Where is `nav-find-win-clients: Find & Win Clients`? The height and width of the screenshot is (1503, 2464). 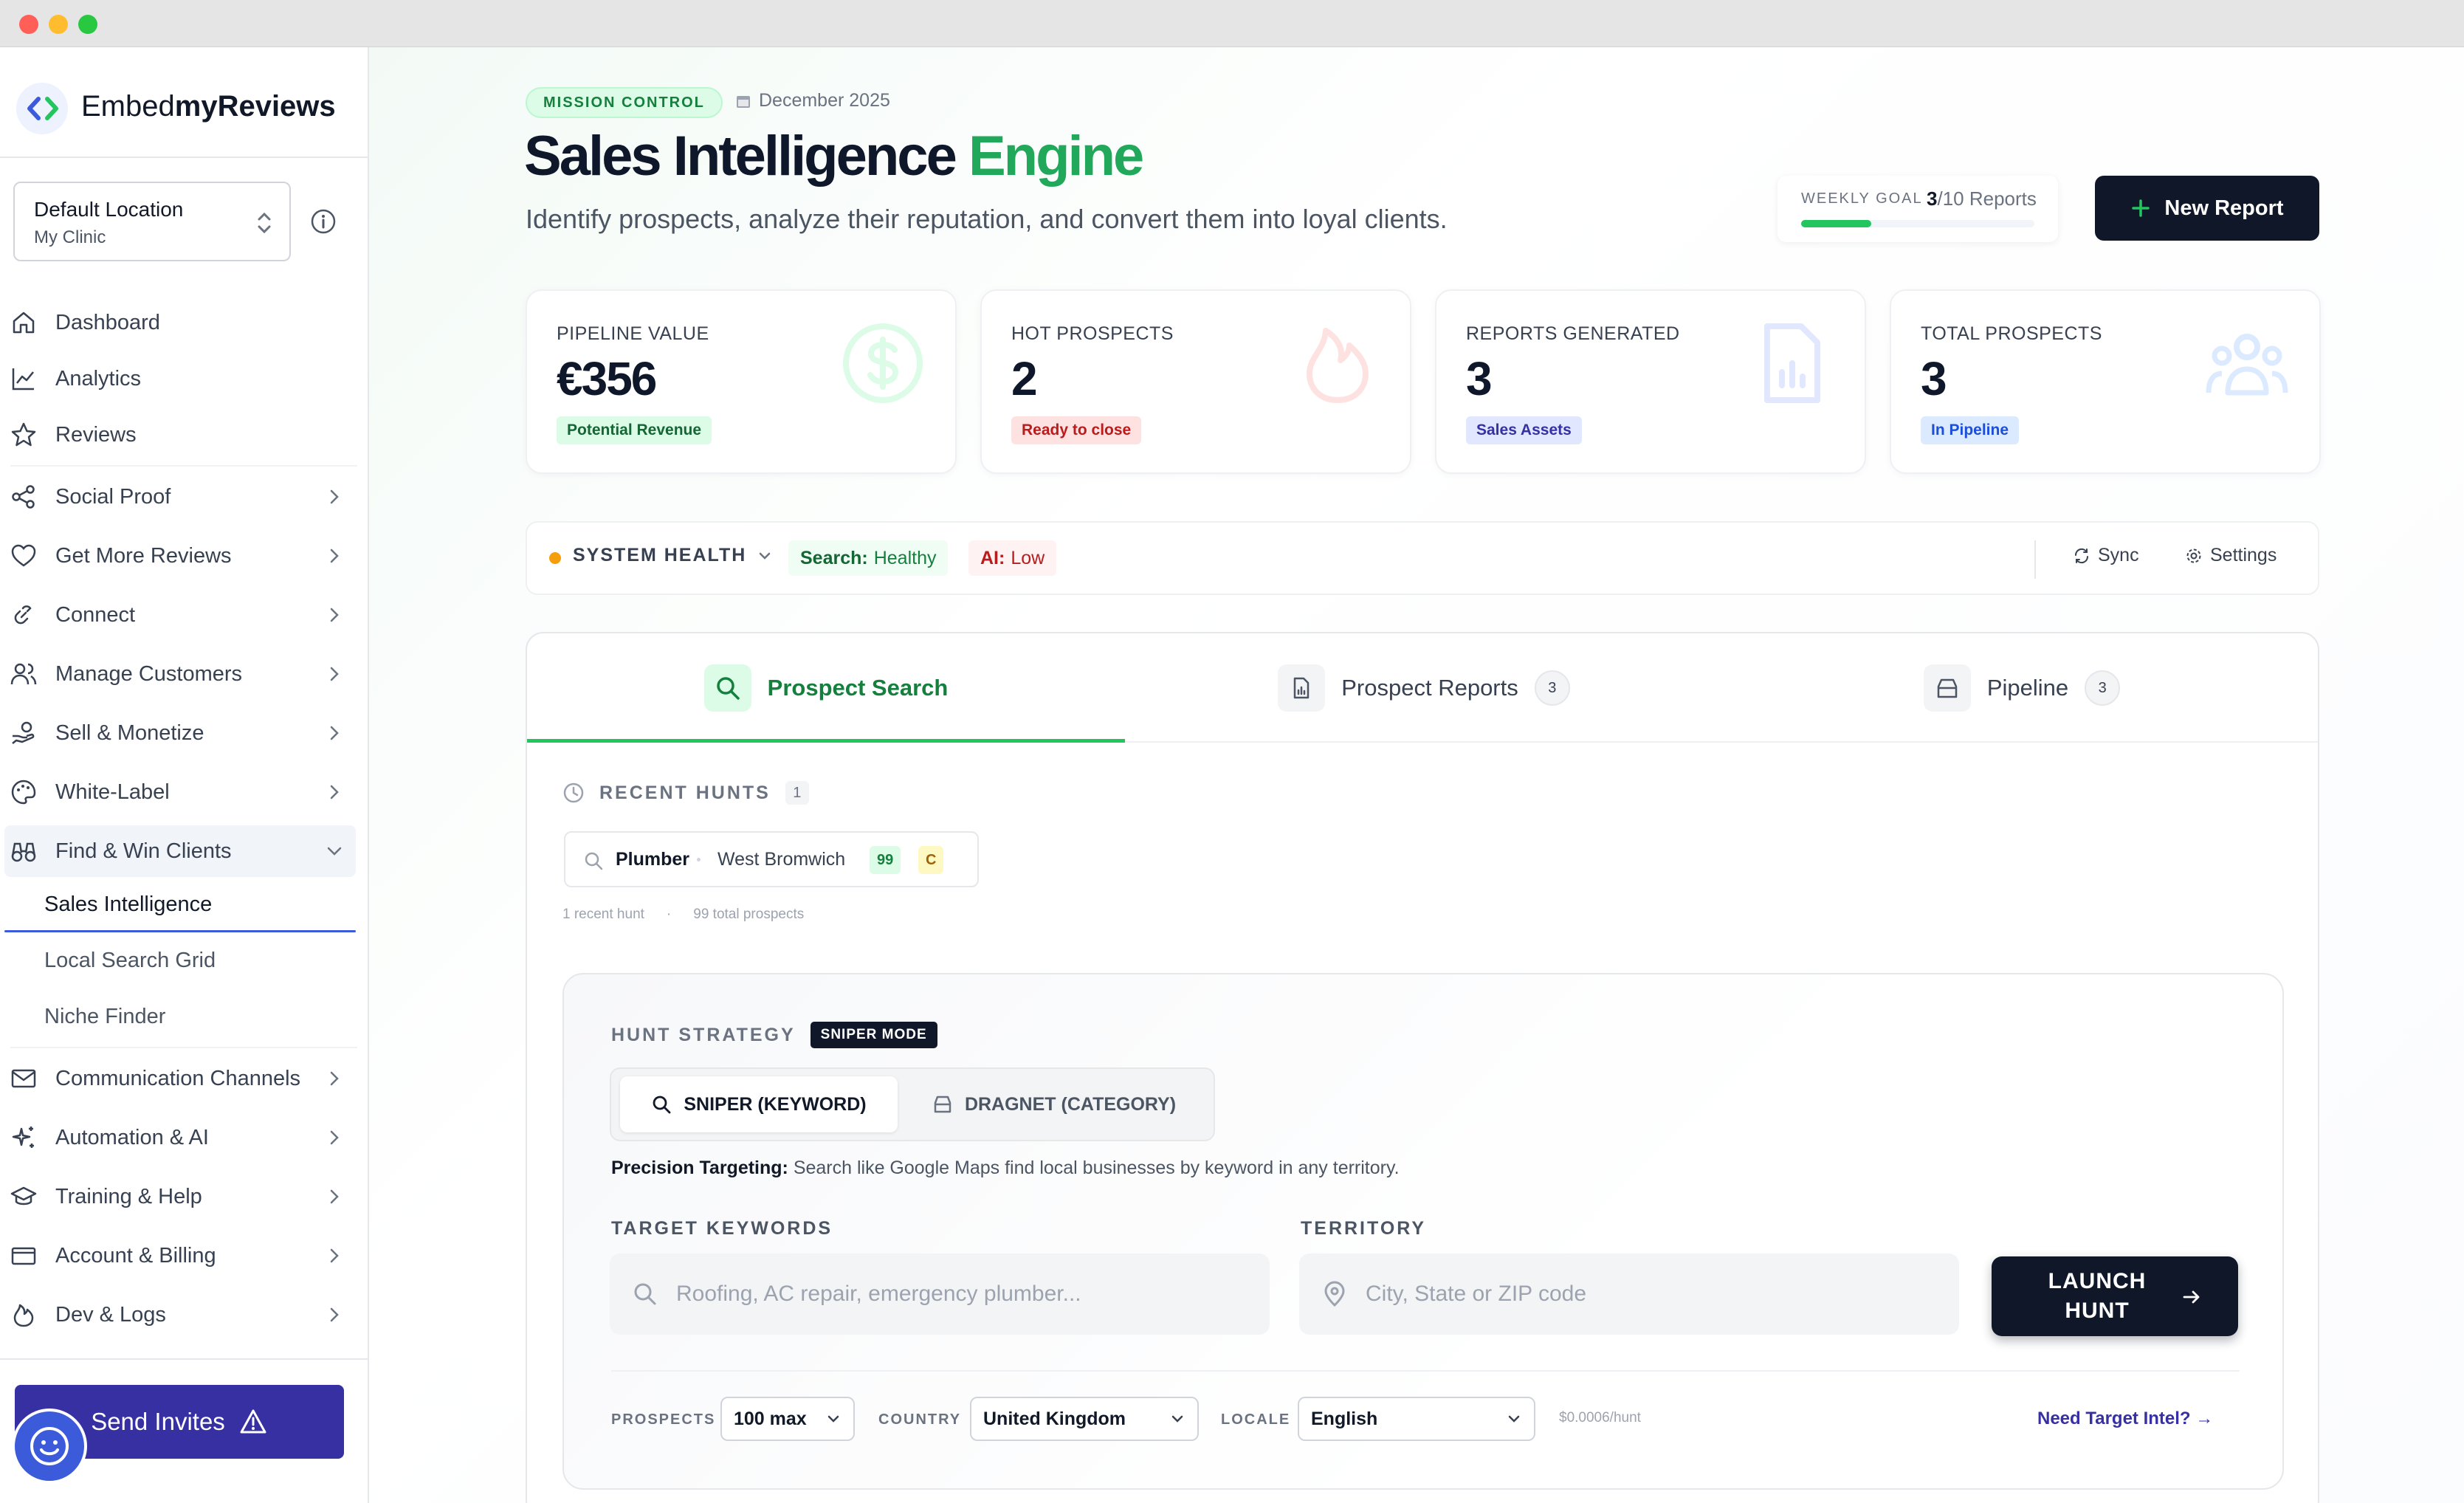
nav-find-win-clients: Find & Win Clients is located at coordinates (180, 851).